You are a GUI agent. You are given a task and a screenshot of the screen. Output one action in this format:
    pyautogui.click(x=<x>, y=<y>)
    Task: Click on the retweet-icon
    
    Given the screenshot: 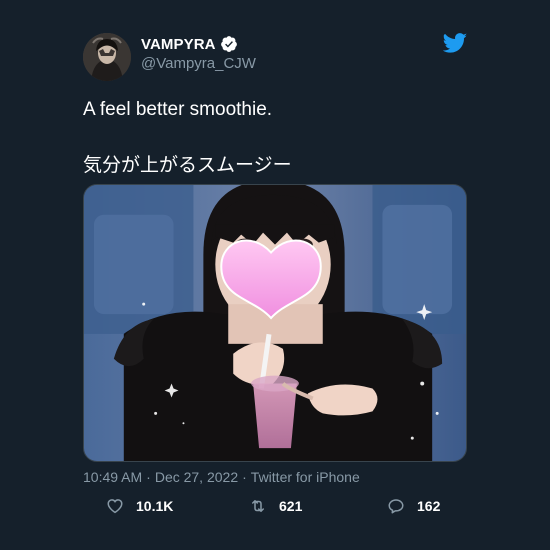 What is the action you would take?
    pyautogui.click(x=258, y=506)
    